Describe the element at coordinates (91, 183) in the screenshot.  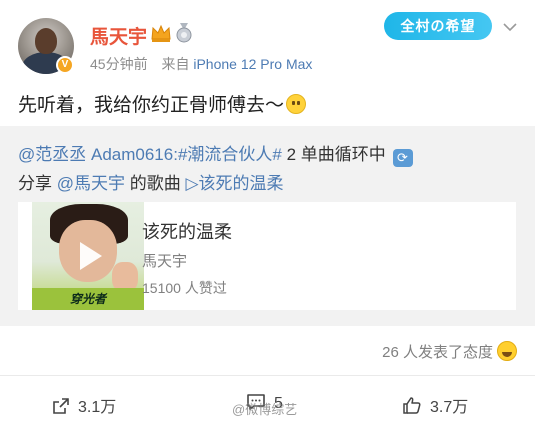
I see `share-mention: @馬天宇` at that location.